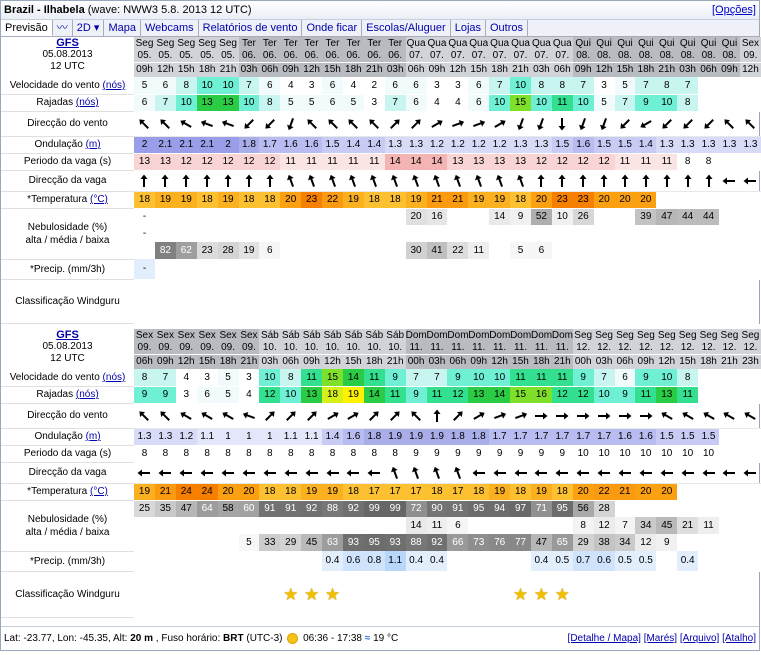  What do you see at coordinates (165, 69) in the screenshot?
I see `hour-cell: 12h` at bounding box center [165, 69].